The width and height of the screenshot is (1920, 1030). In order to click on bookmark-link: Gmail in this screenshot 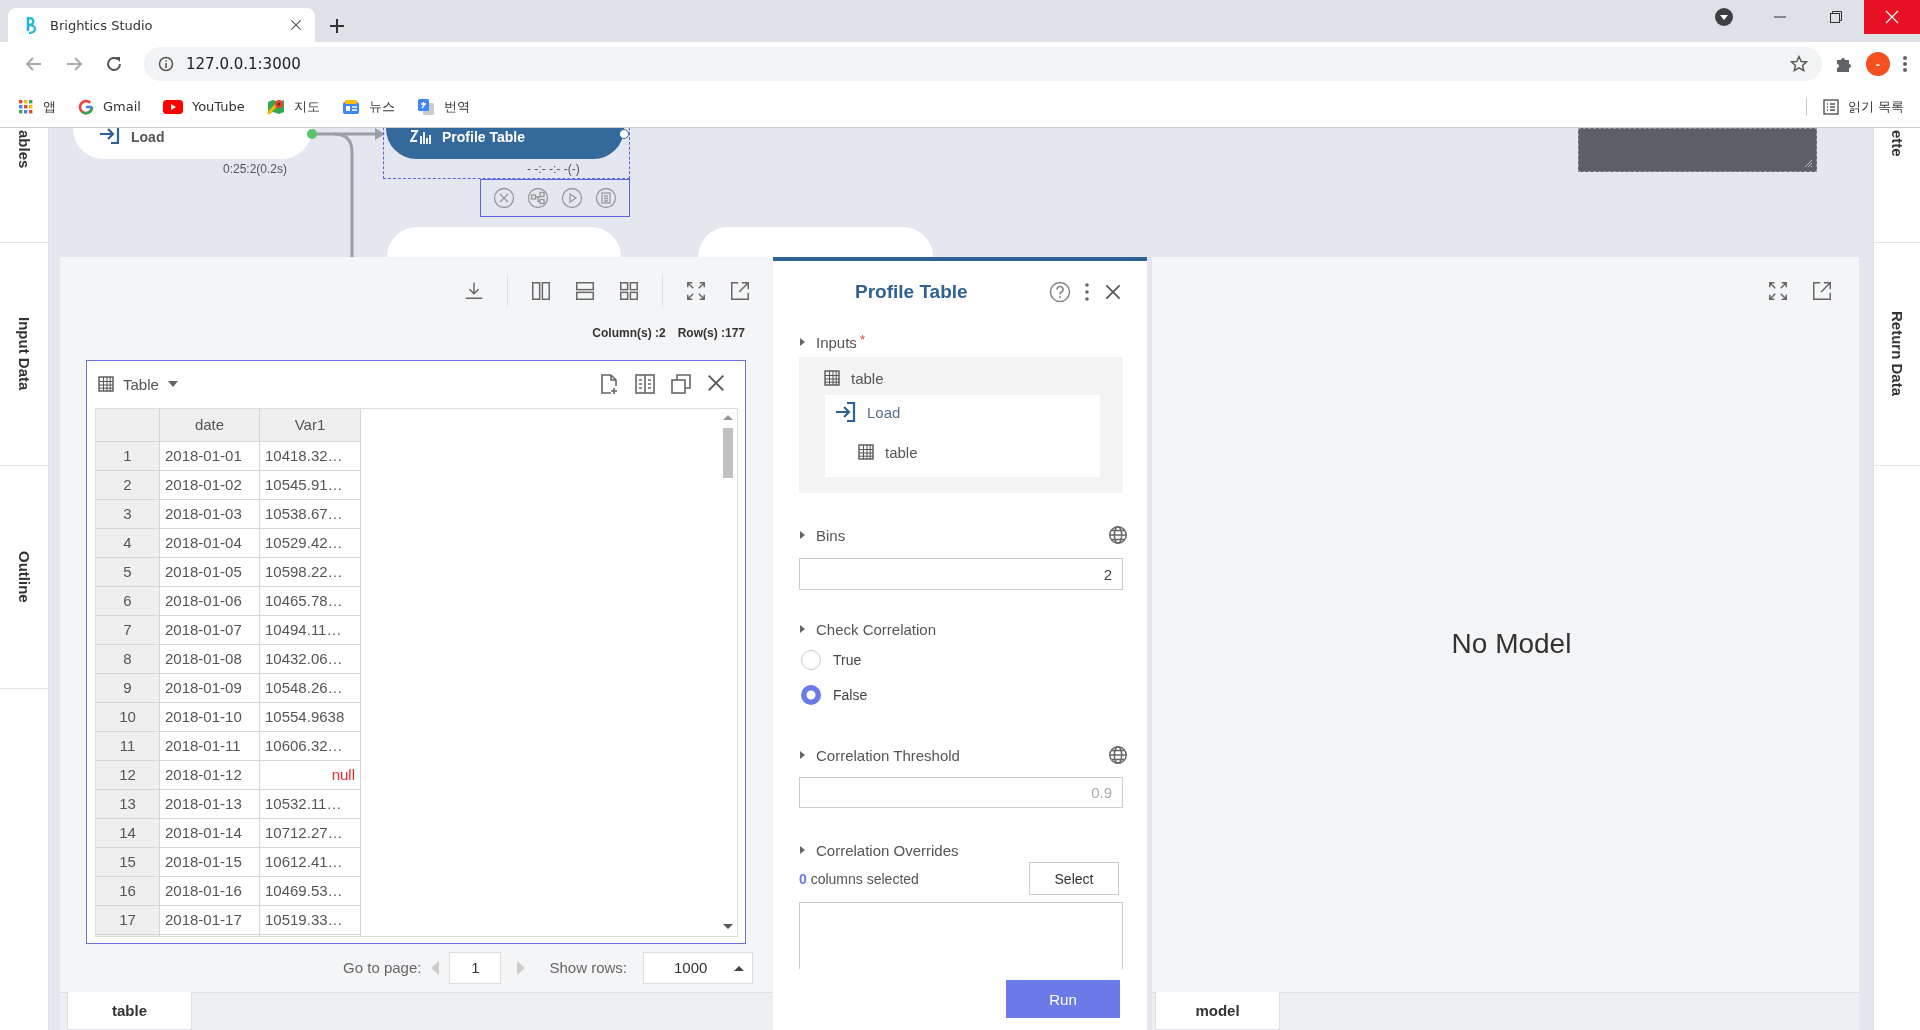, I will do `click(109, 106)`.